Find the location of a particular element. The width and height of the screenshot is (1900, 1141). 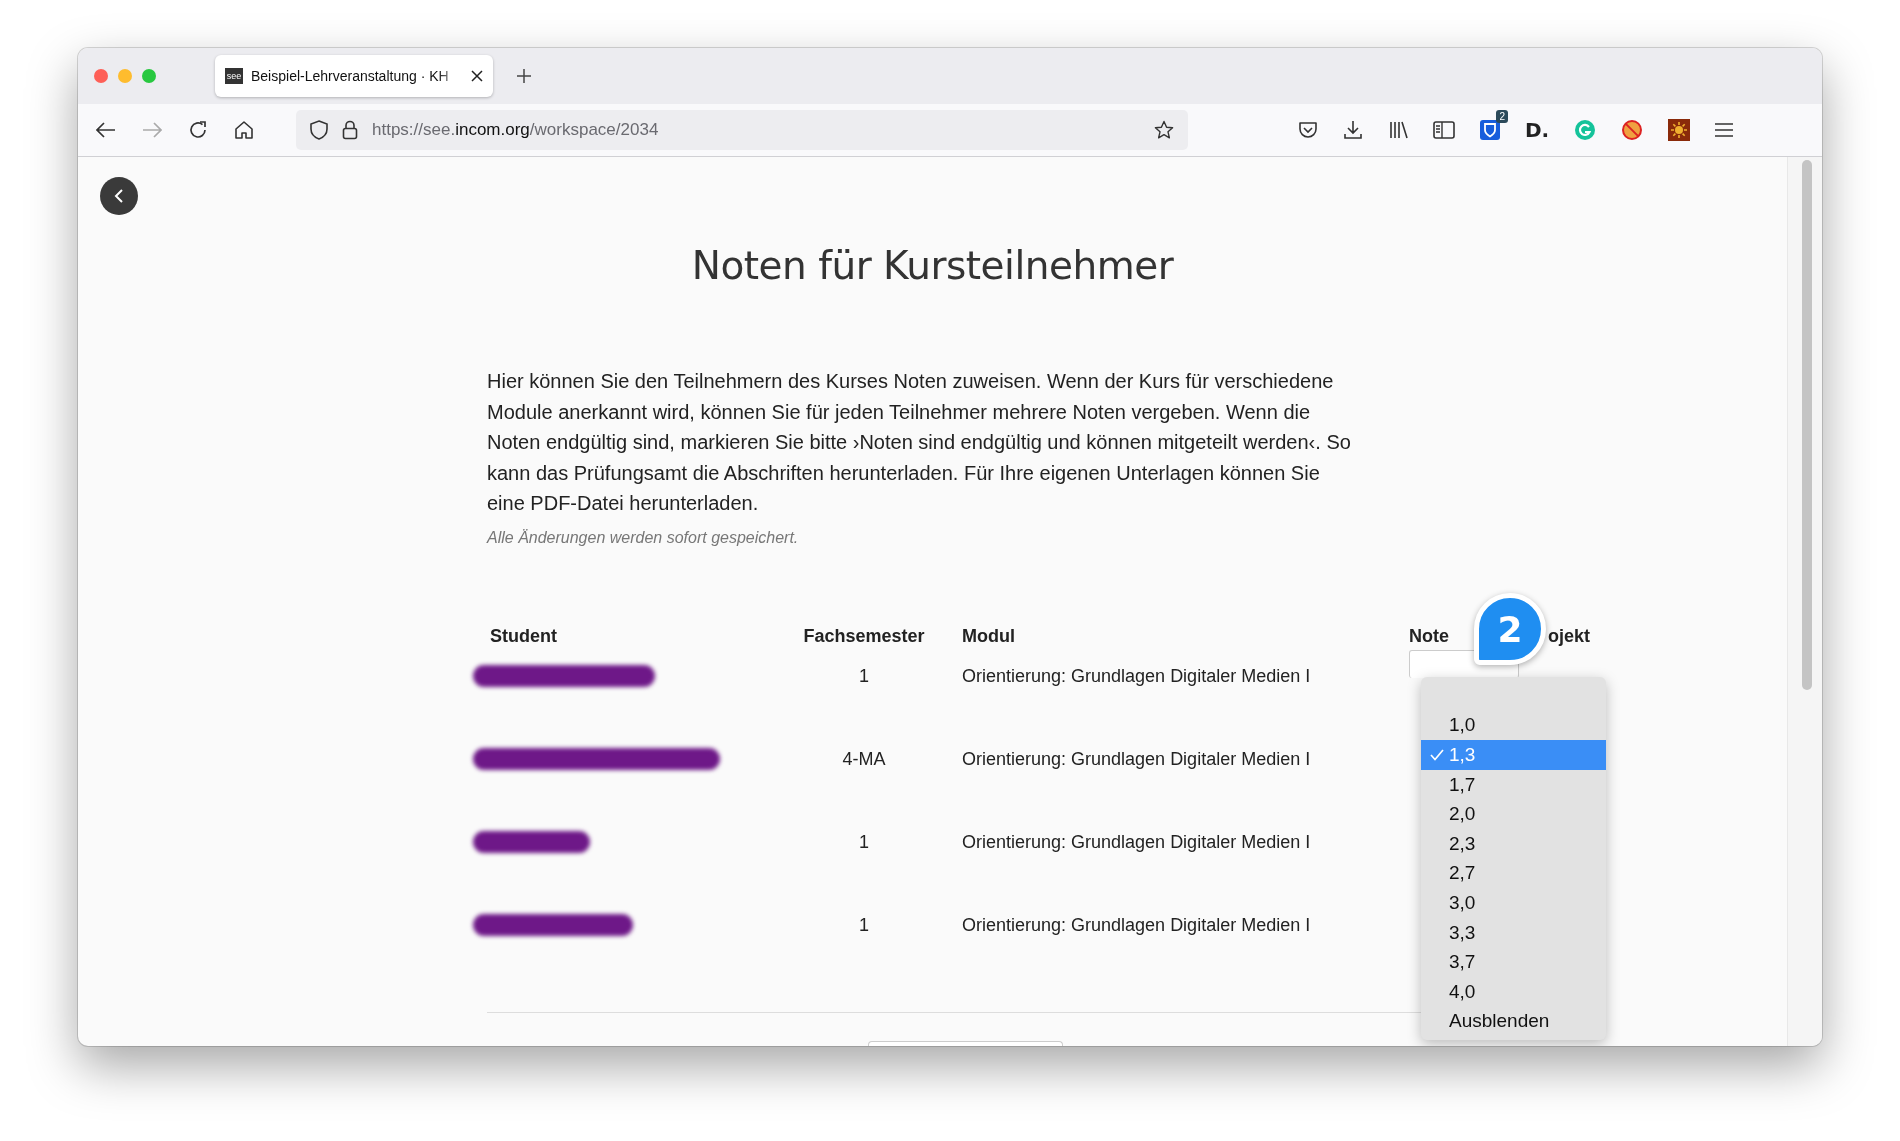

sidebar-icon is located at coordinates (1444, 130).